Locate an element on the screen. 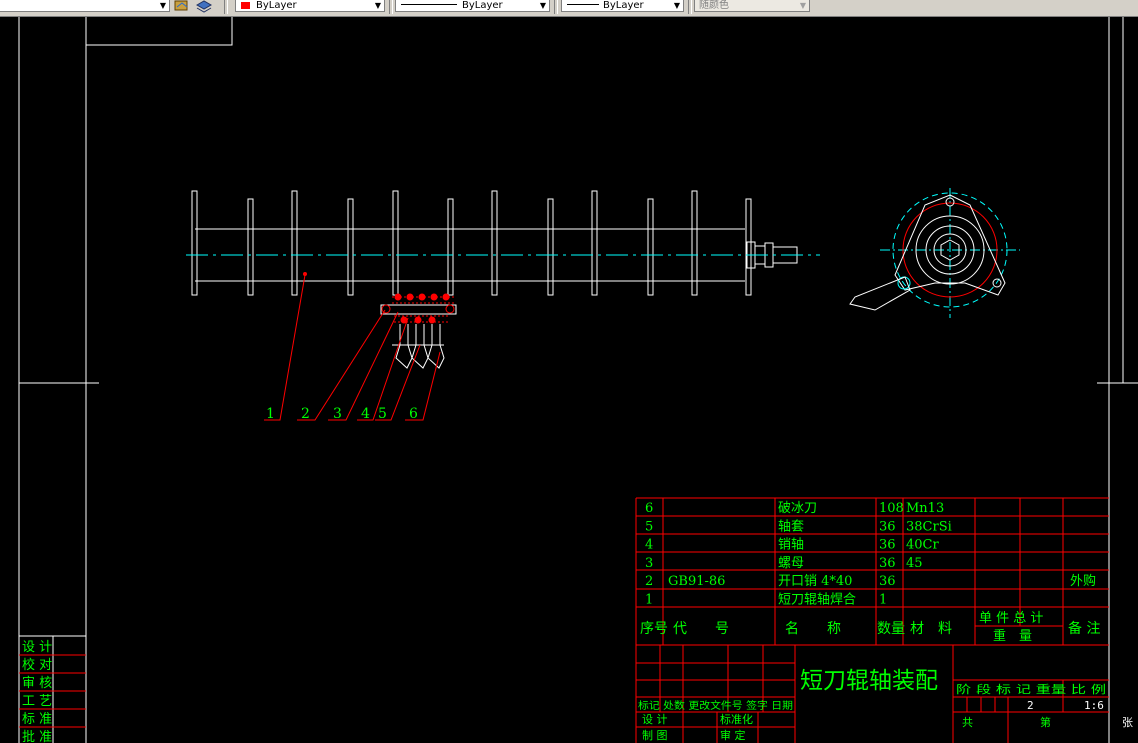 Image resolution: width=1138 pixels, height=743 pixels. shaft-front-view is located at coordinates (503, 279).